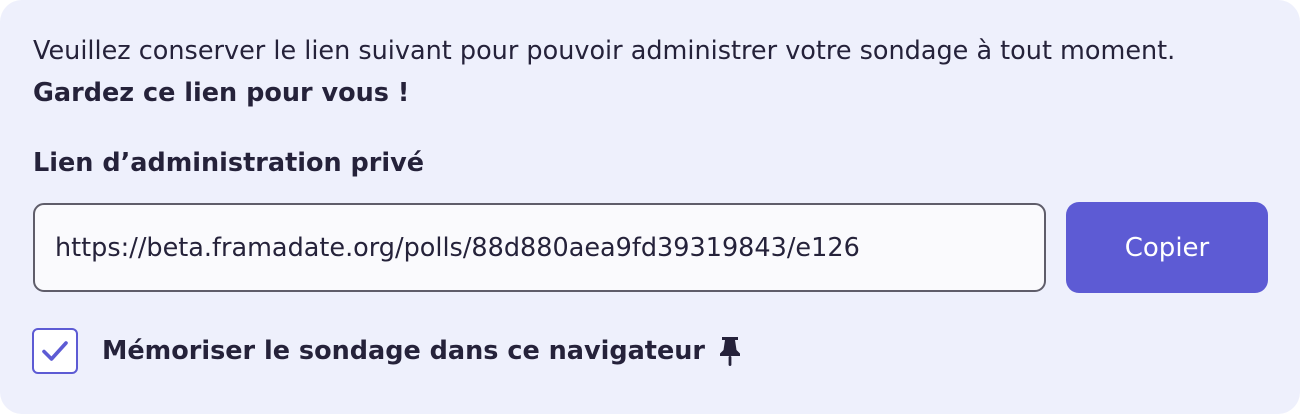 The height and width of the screenshot is (414, 1300). I want to click on notice-emphasis: Gardez ce lien pour vous !, so click(221, 93).